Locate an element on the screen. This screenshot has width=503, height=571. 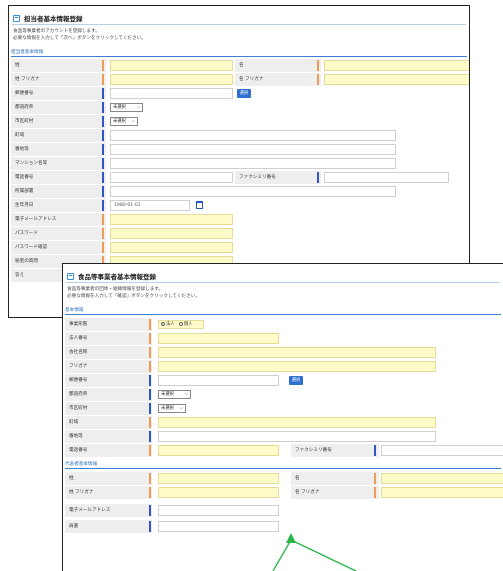
arrow-head is located at coordinates (291, 538).